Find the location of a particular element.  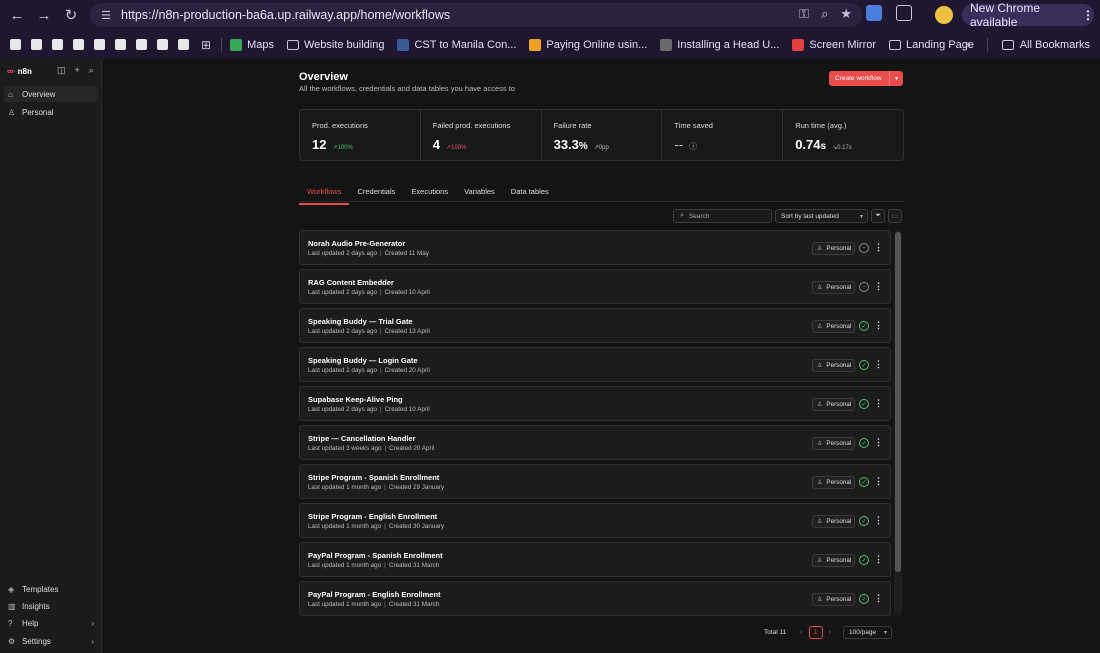

site-info-icon: ☰ is located at coordinates (106, 15).